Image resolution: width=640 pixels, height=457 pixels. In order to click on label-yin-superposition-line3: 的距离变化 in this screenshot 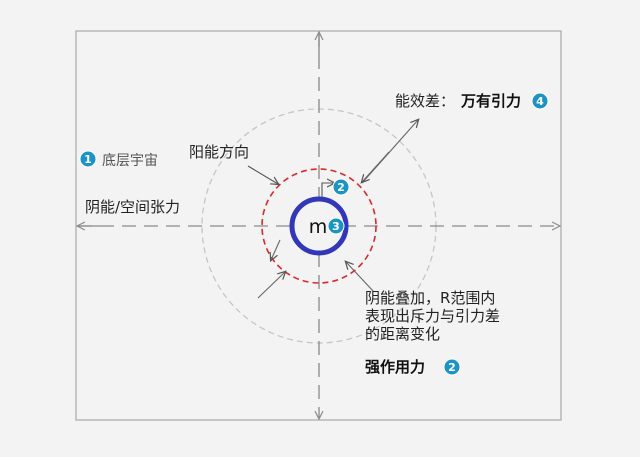, I will do `click(402, 334)`.